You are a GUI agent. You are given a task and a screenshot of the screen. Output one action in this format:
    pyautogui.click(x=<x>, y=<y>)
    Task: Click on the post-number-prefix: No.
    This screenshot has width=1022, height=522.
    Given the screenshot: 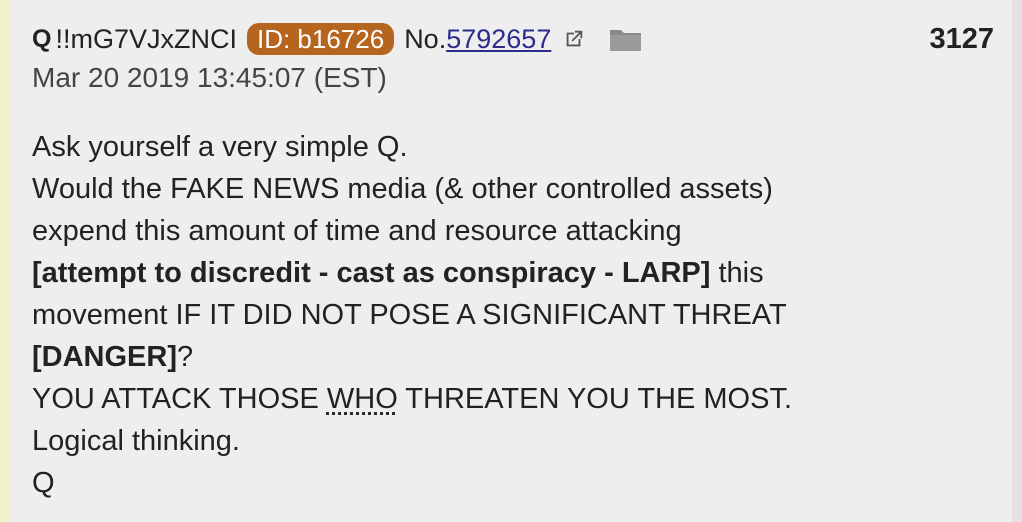 What is the action you would take?
    pyautogui.click(x=425, y=38)
    